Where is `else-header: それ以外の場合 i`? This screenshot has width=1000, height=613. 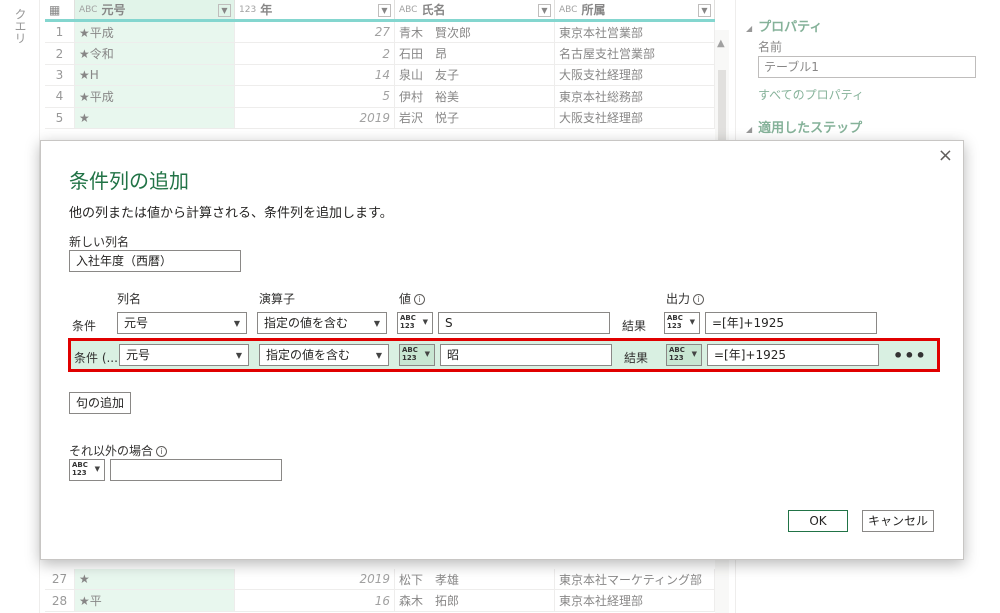 else-header: それ以外の場合 i is located at coordinates (118, 450).